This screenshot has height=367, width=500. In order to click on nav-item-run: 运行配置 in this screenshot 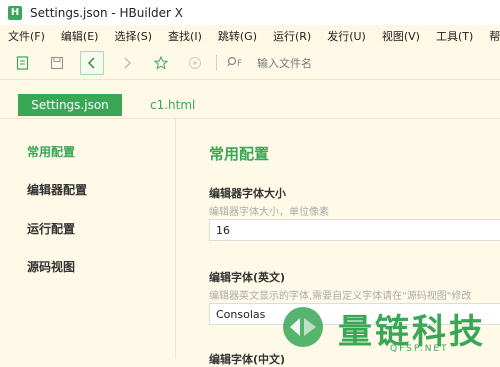, I will do `click(51, 228)`.